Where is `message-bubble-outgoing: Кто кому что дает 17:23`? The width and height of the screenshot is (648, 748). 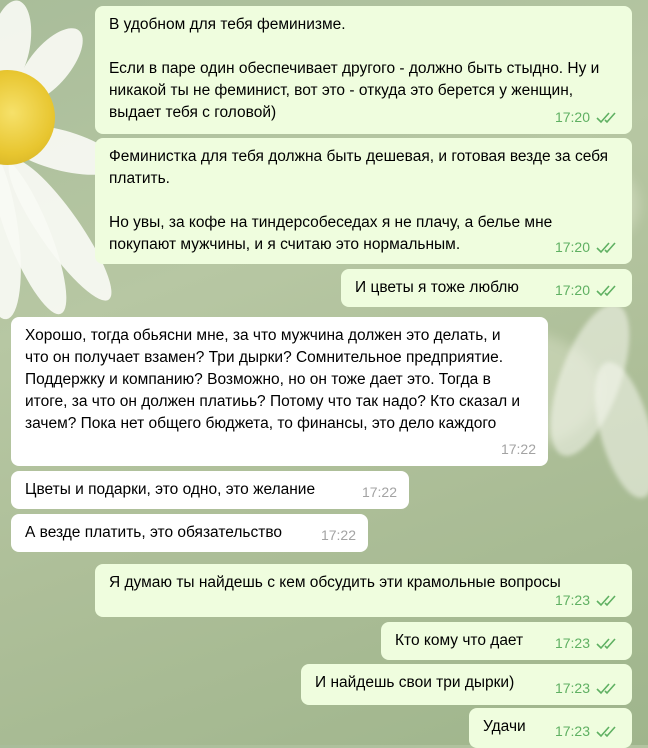
message-bubble-outgoing: Кто кому что дает 17:23 is located at coordinates (506, 641).